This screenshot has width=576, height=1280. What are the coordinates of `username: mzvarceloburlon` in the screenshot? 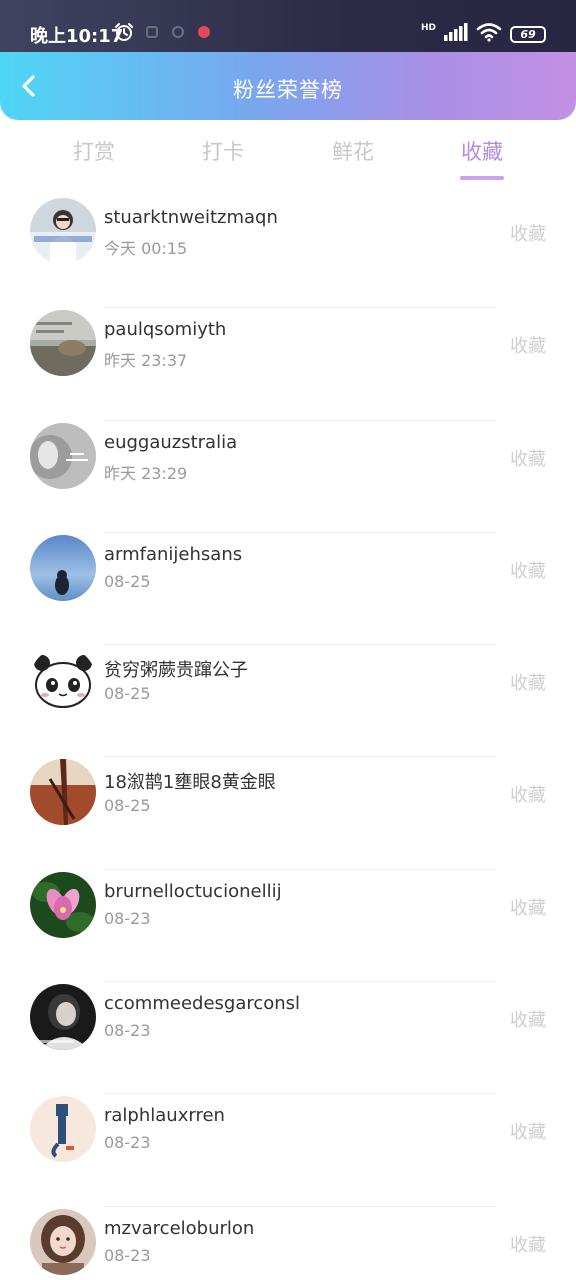 It's located at (179, 1228).